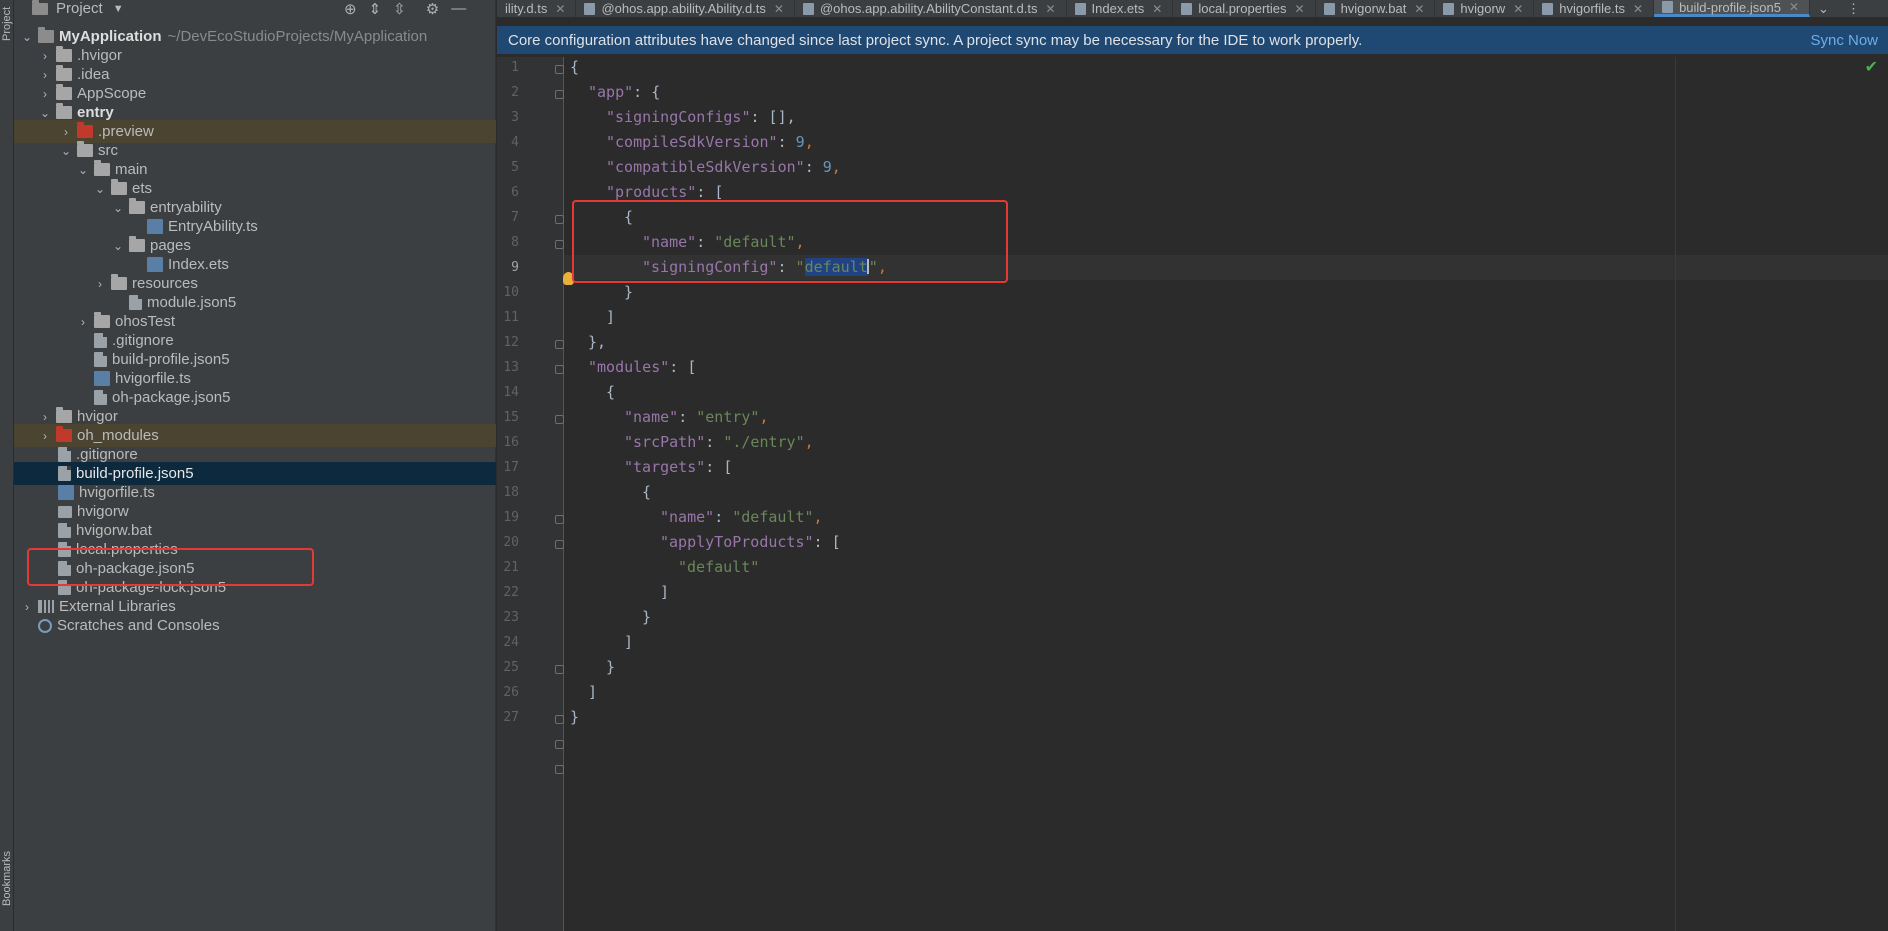 The image size is (1888, 931). Describe the element at coordinates (350, 9) in the screenshot. I see `locate-icon: ⊕` at that location.